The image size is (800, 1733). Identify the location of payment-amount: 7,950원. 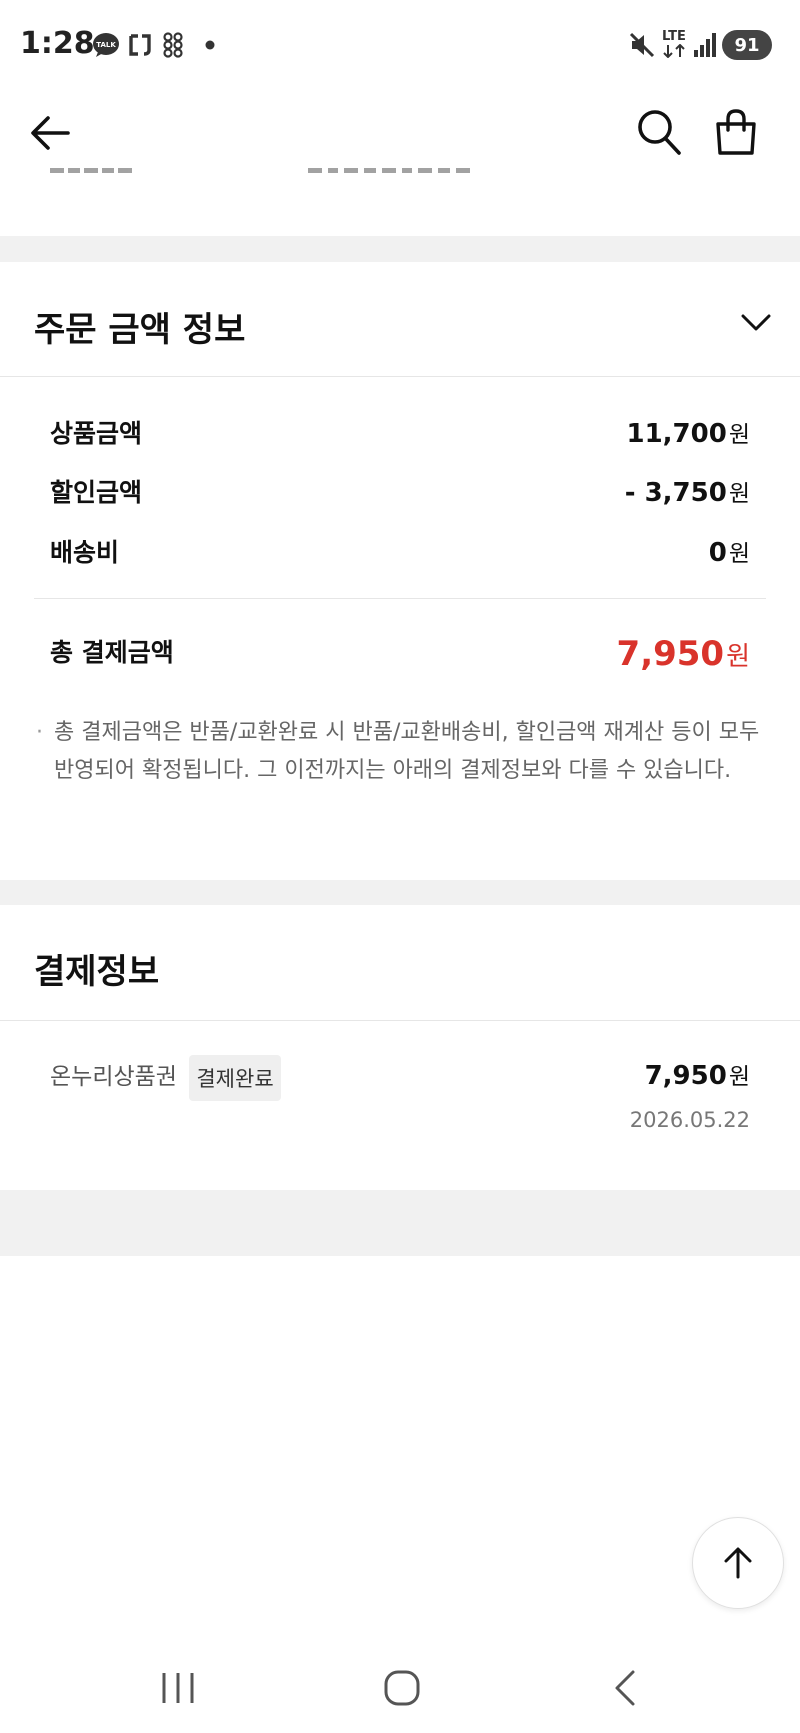
(697, 1074).